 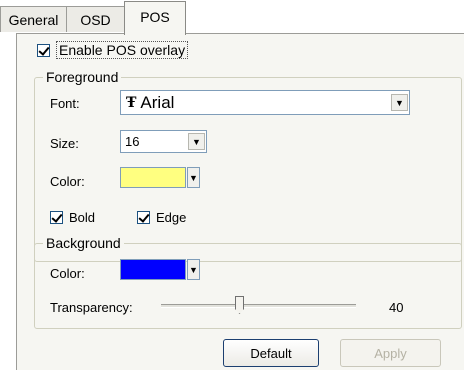 What do you see at coordinates (67, 181) in the screenshot?
I see `foreground-color-label: Color:` at bounding box center [67, 181].